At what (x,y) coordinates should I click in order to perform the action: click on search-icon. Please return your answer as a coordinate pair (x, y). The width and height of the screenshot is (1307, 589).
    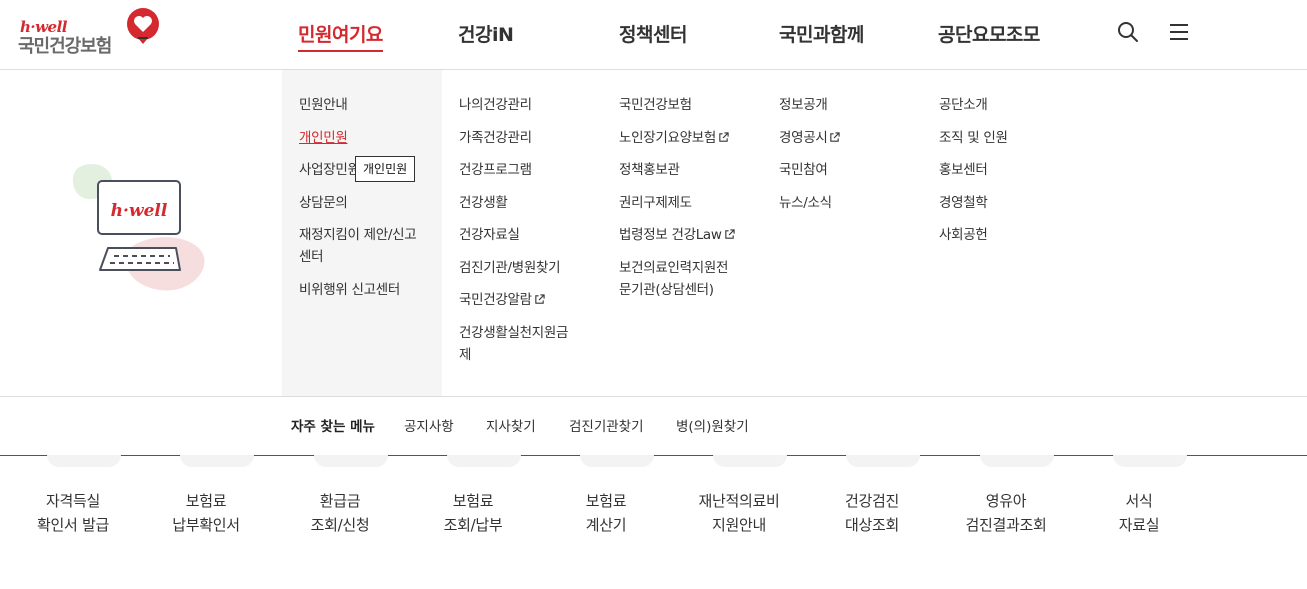
    Looking at the image, I should click on (1128, 32).